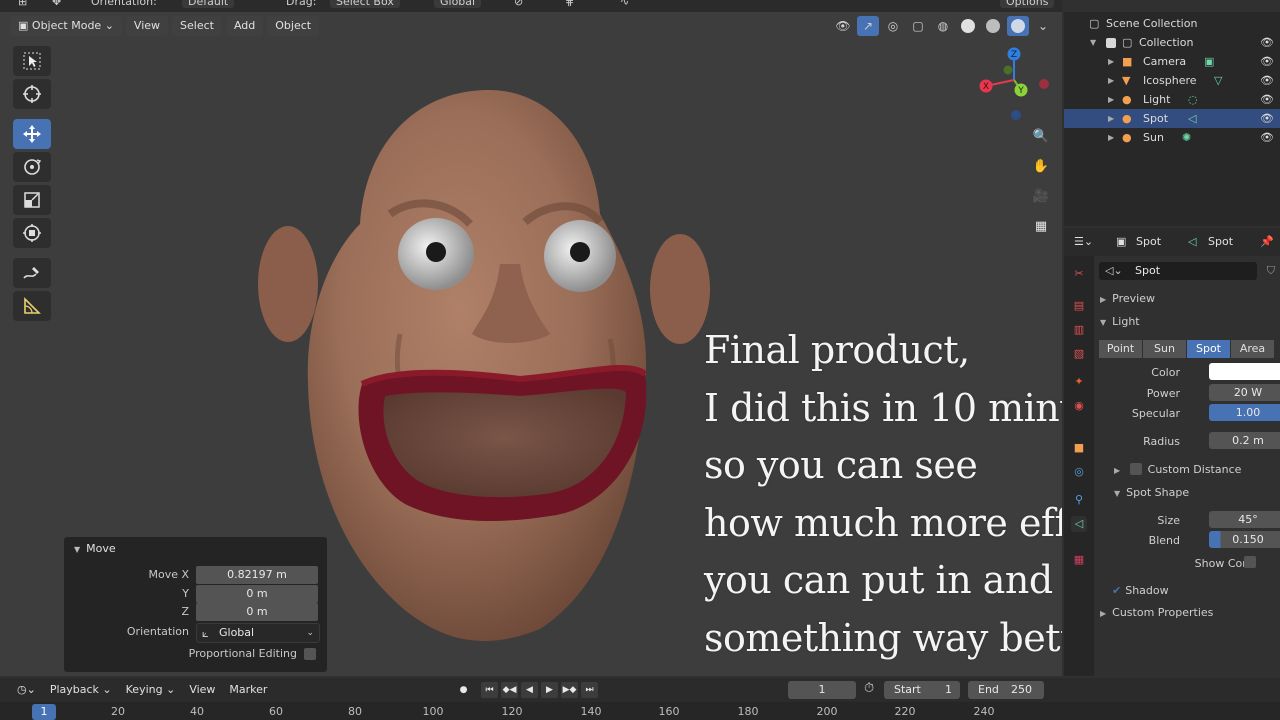  What do you see at coordinates (32, 306) in the screenshot?
I see `measure-tool` at bounding box center [32, 306].